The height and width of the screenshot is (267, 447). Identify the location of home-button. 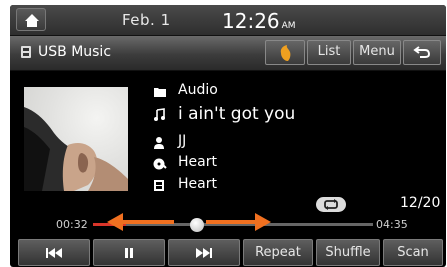
(31, 19).